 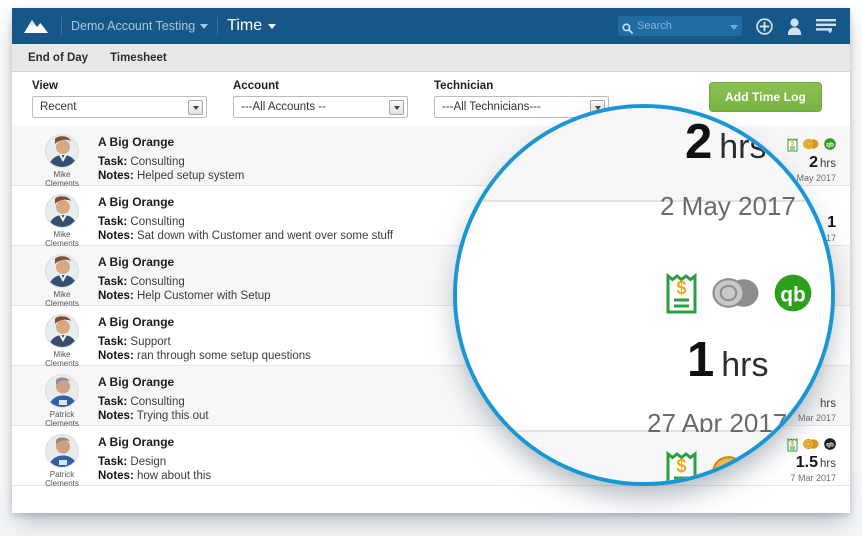 What do you see at coordinates (62, 479) in the screenshot?
I see `avatar-name: Patrick Clements` at bounding box center [62, 479].